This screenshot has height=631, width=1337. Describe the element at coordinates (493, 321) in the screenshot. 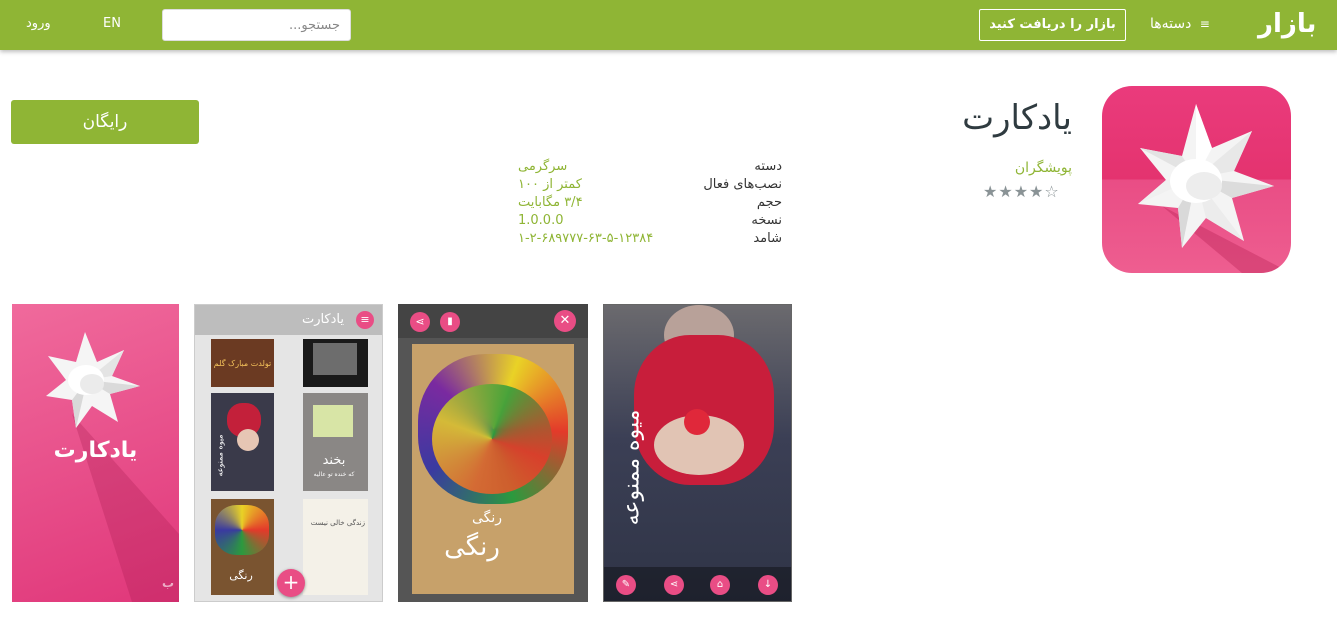

I see `card-toolbar: ⋖ ▮ ✕` at that location.